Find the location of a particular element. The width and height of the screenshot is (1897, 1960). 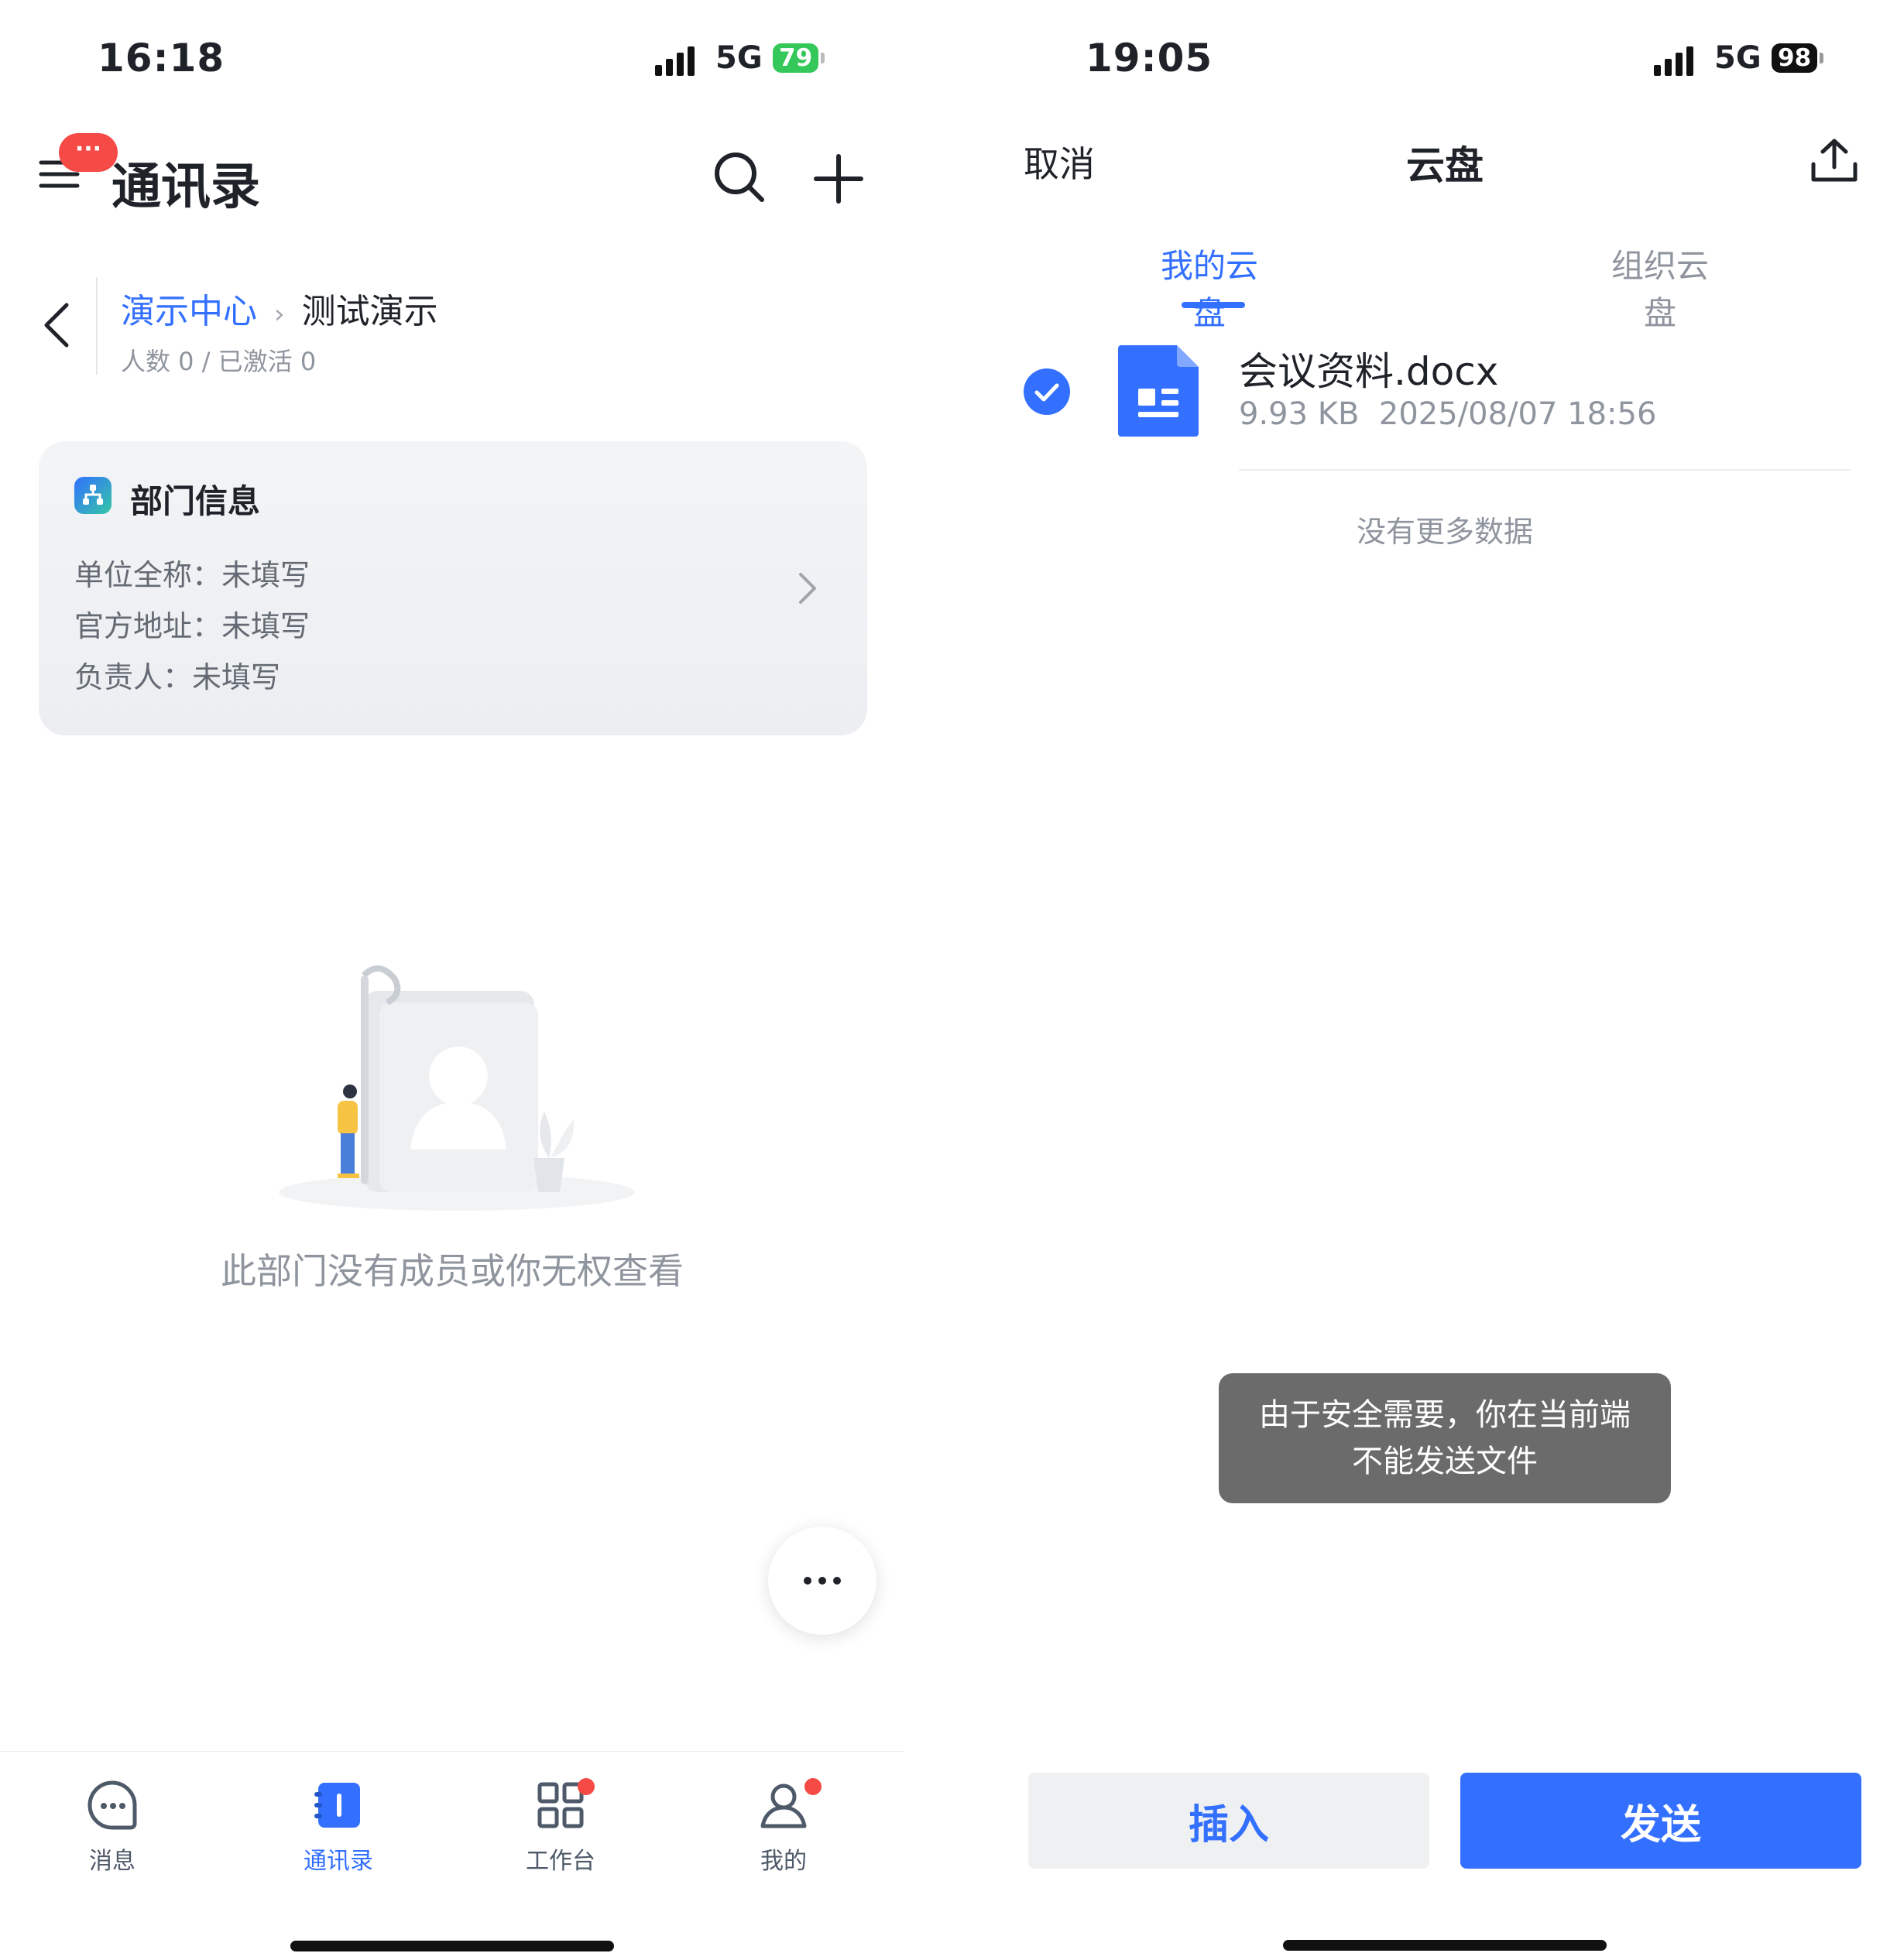

battery-icon: 79 is located at coordinates (799, 58).